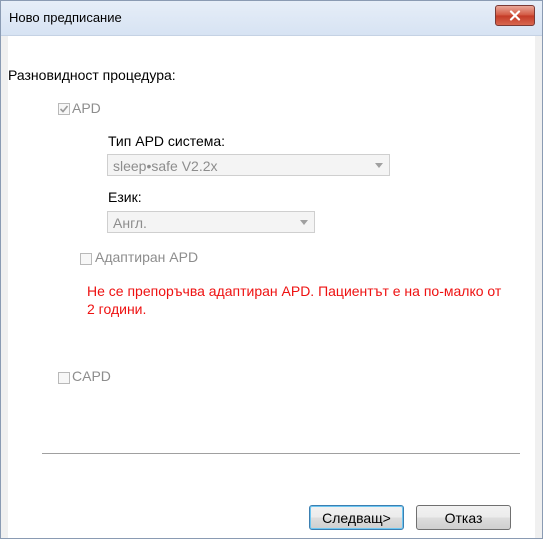 The height and width of the screenshot is (539, 543). What do you see at coordinates (130, 223) in the screenshot?
I see `language-value: Англ.` at bounding box center [130, 223].